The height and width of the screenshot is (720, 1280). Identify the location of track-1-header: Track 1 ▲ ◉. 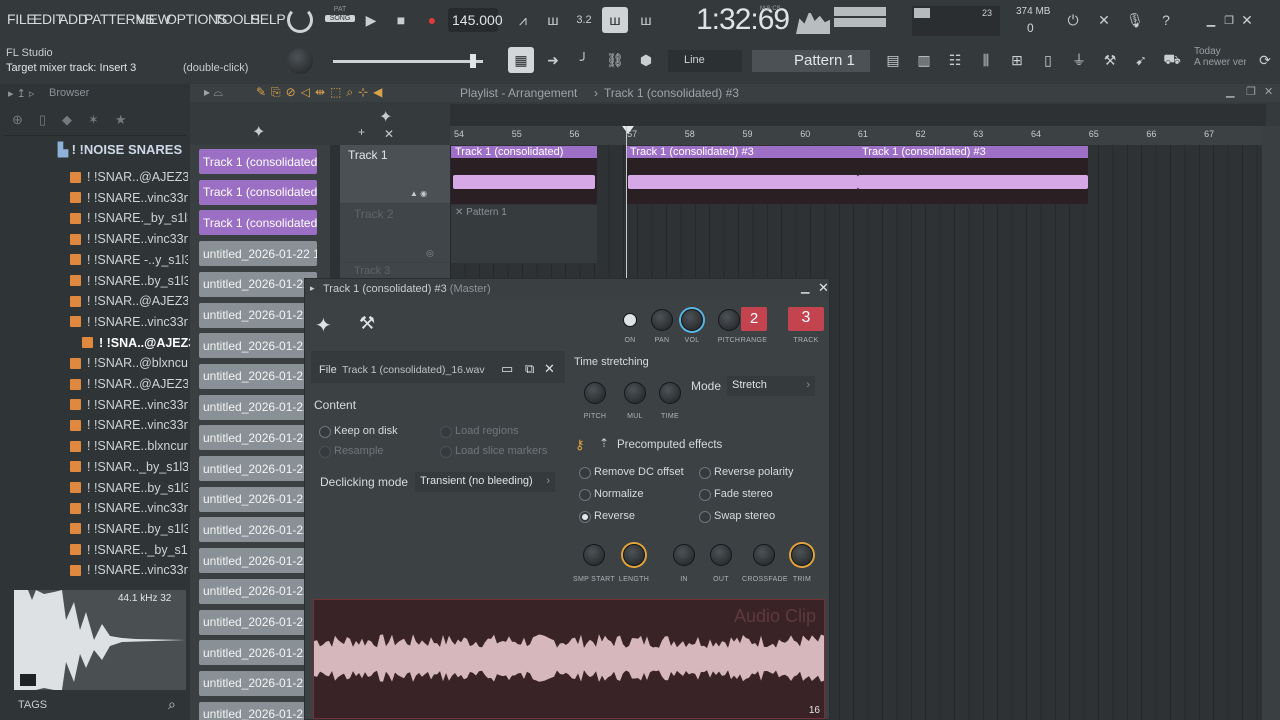
(395, 174).